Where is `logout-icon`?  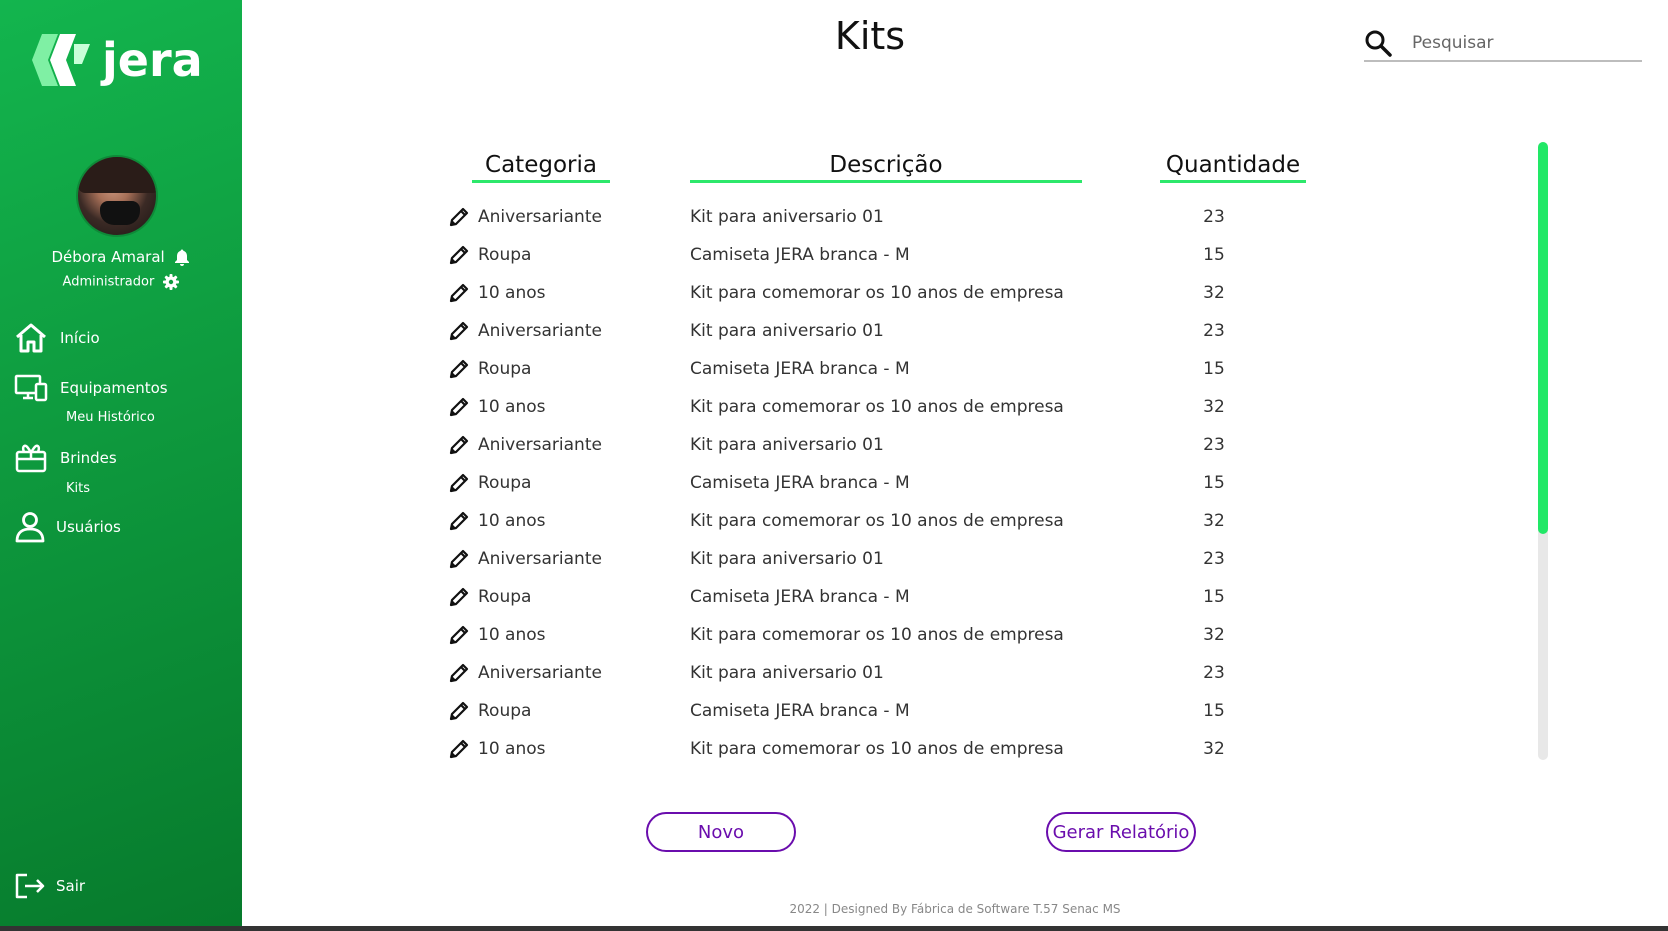 logout-icon is located at coordinates (30, 886).